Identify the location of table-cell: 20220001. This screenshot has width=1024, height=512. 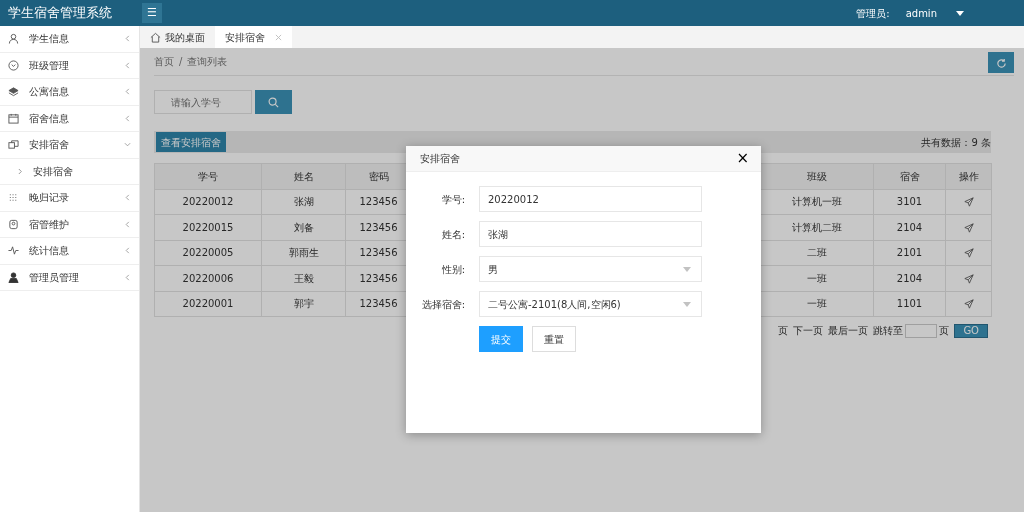
(208, 304).